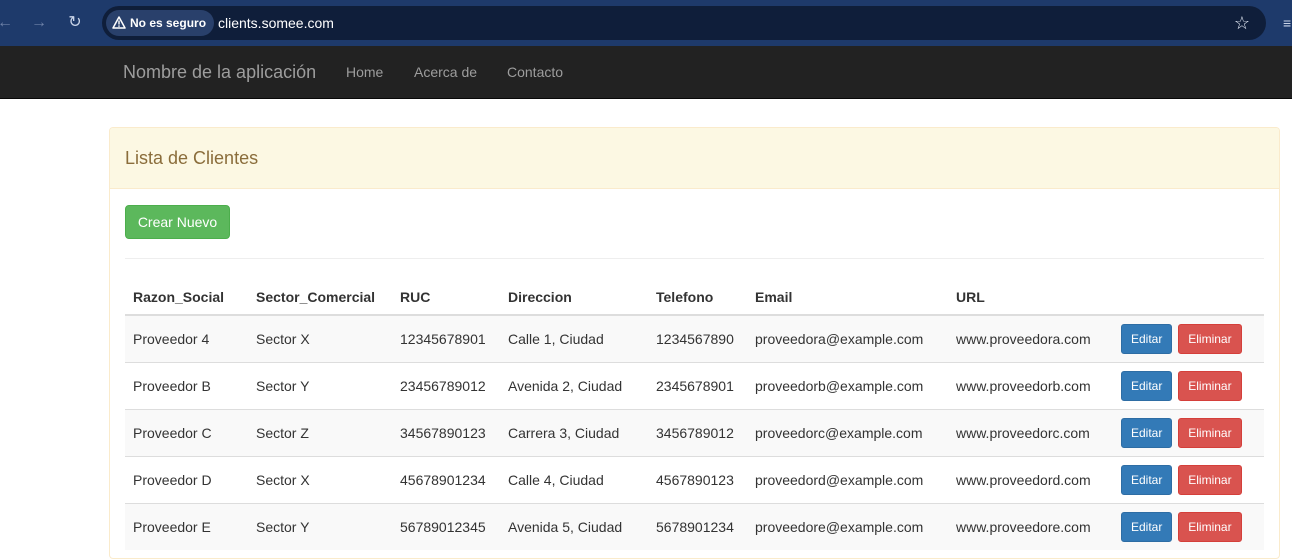 The height and width of the screenshot is (559, 1292). Describe the element at coordinates (847, 526) in the screenshot. I see `cell-email: proveedore@example.com` at that location.